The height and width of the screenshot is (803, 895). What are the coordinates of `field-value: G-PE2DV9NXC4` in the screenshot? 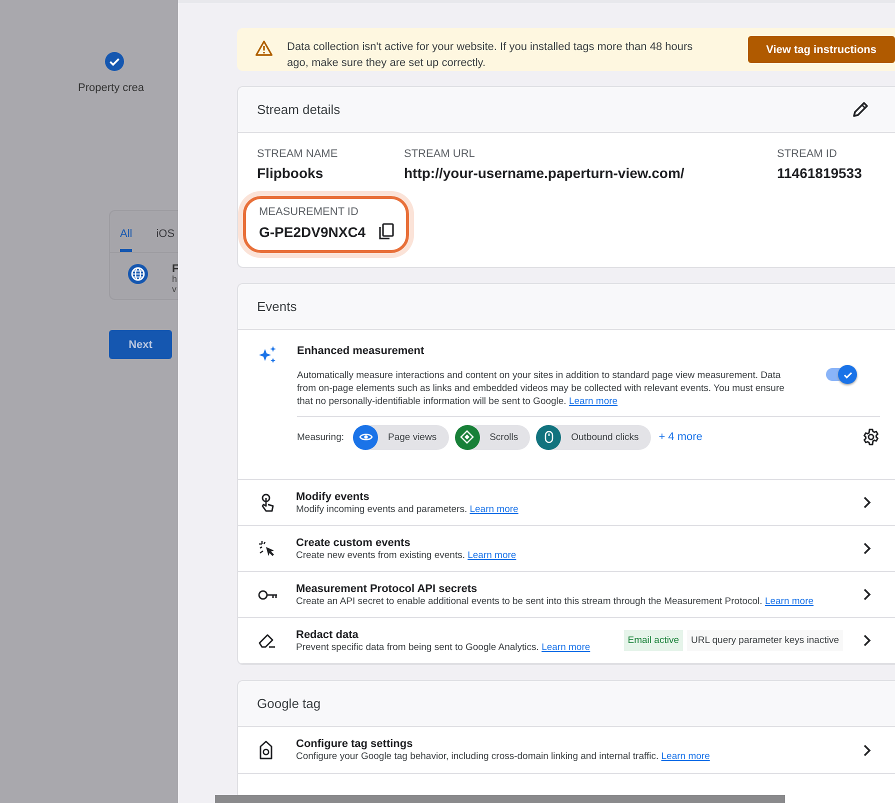 It's located at (312, 232).